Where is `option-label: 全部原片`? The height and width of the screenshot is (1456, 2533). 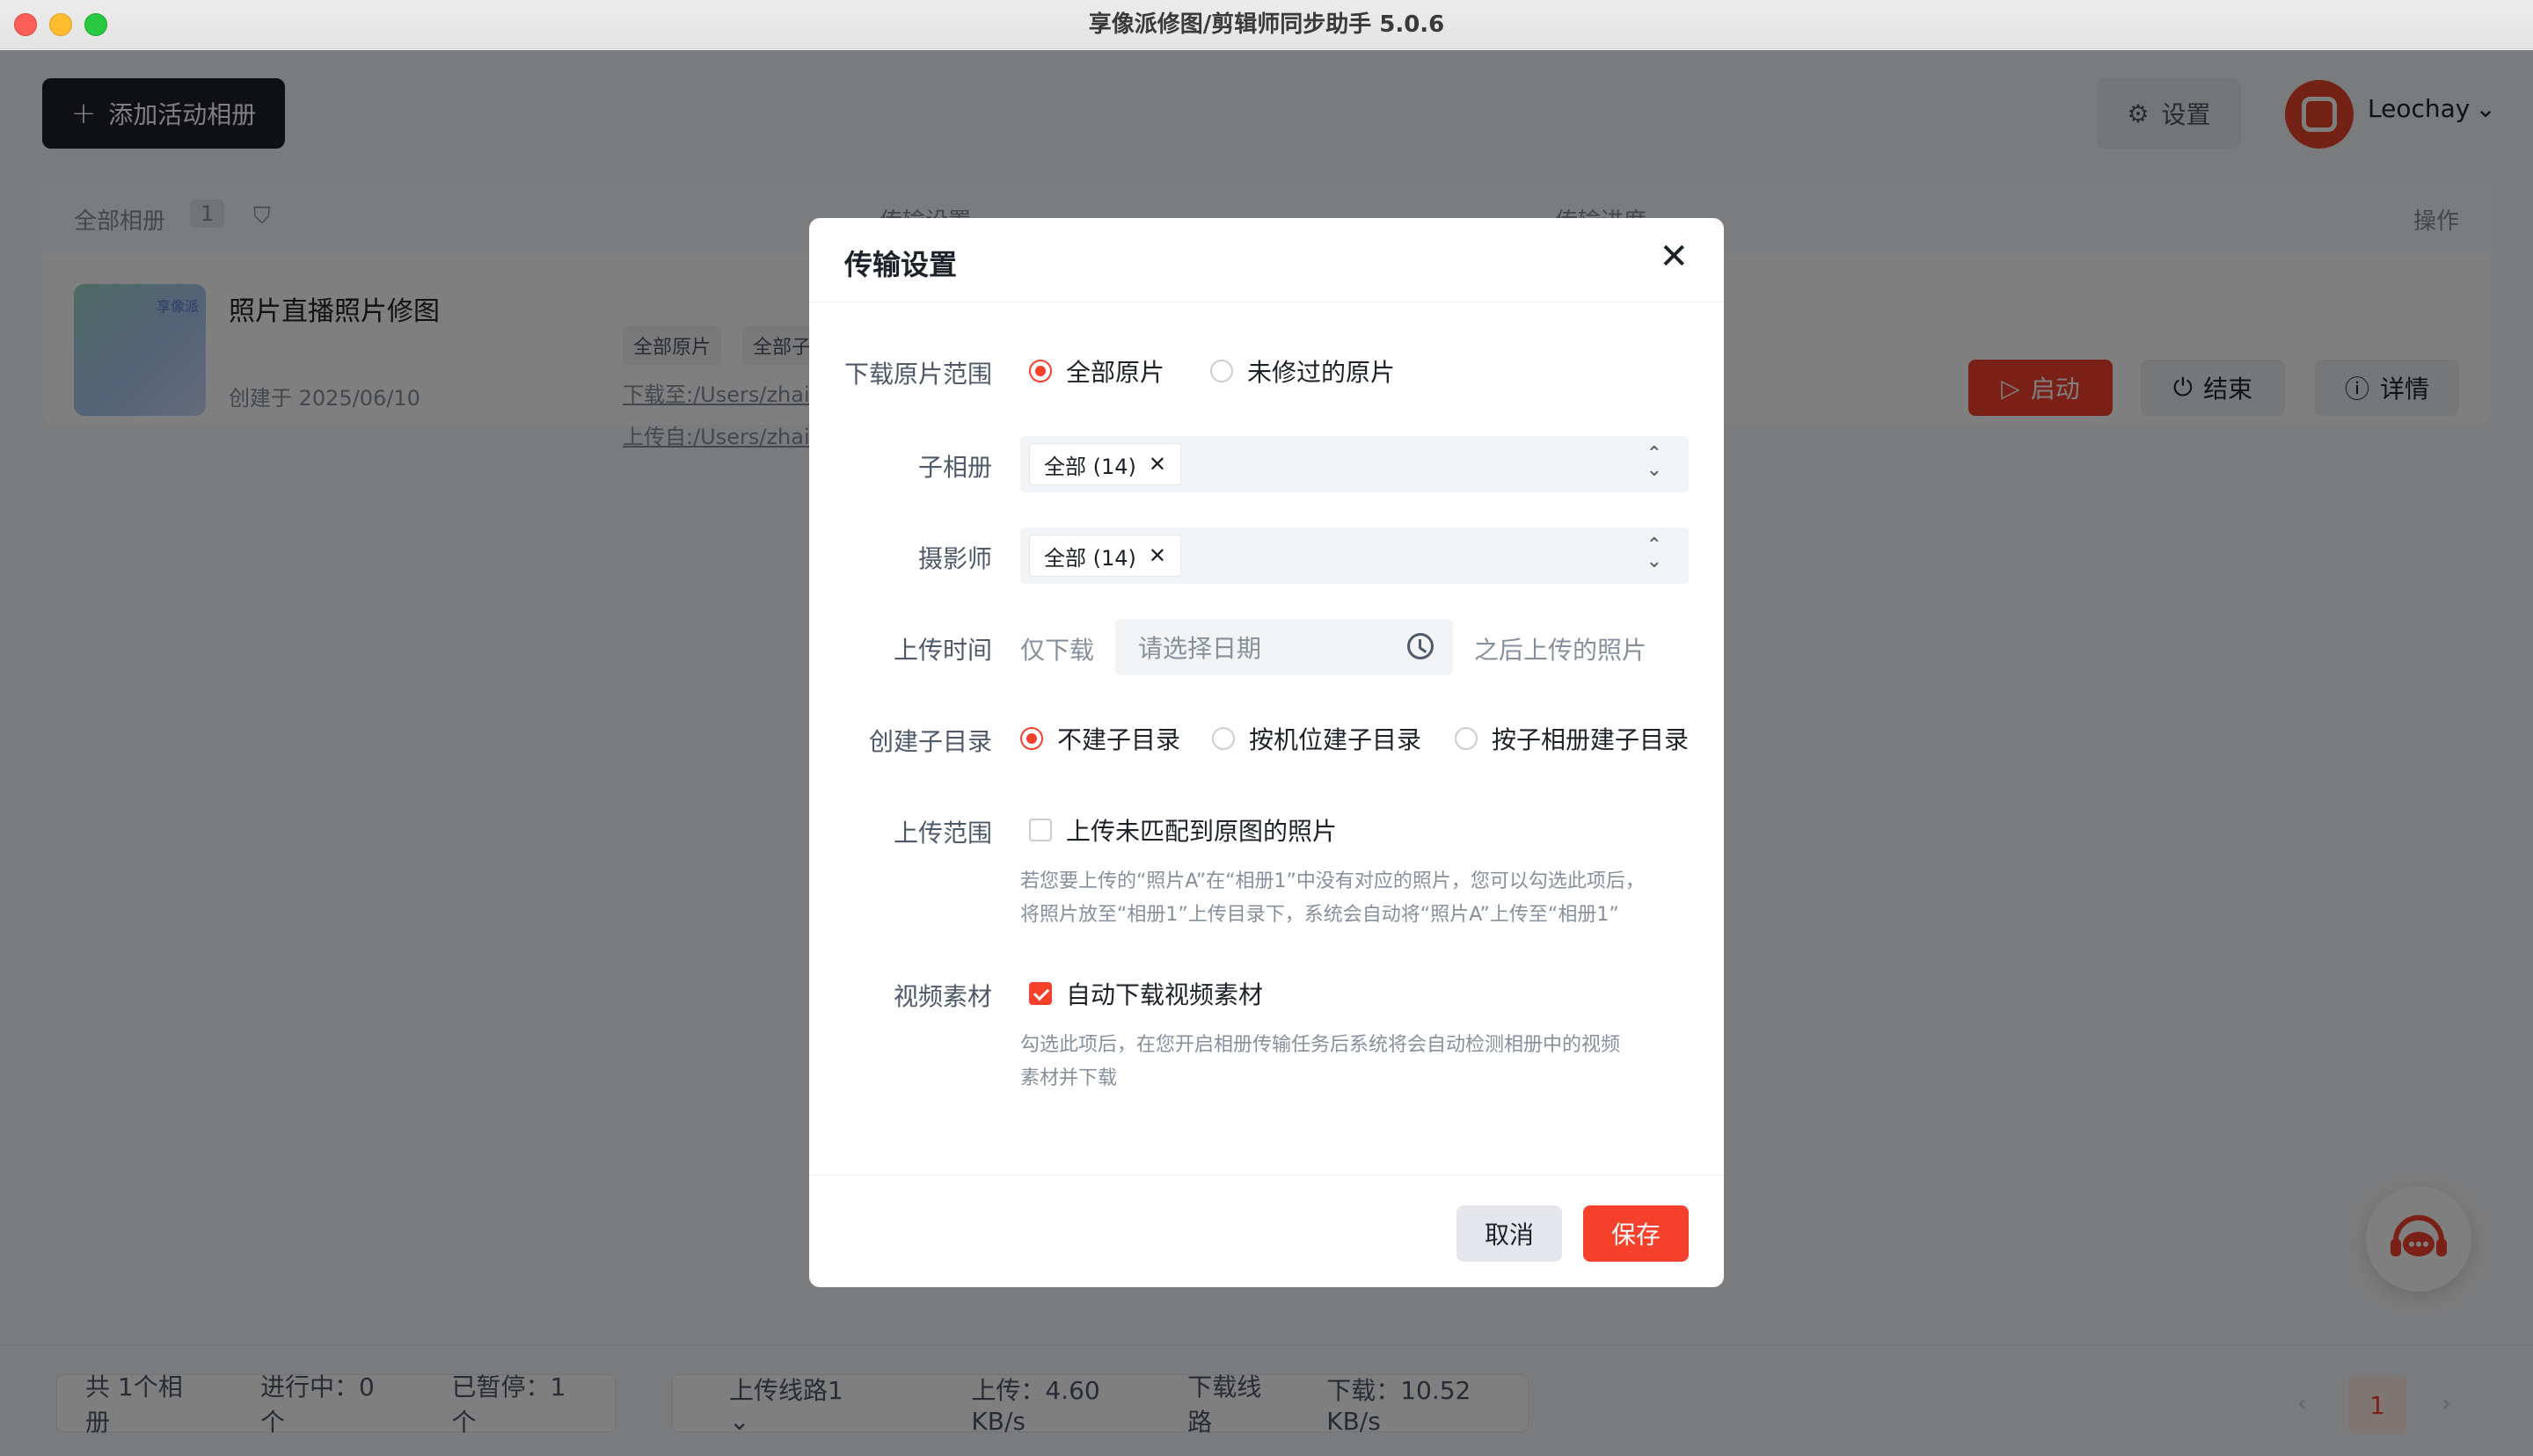
option-label: 全部原片 is located at coordinates (1115, 372).